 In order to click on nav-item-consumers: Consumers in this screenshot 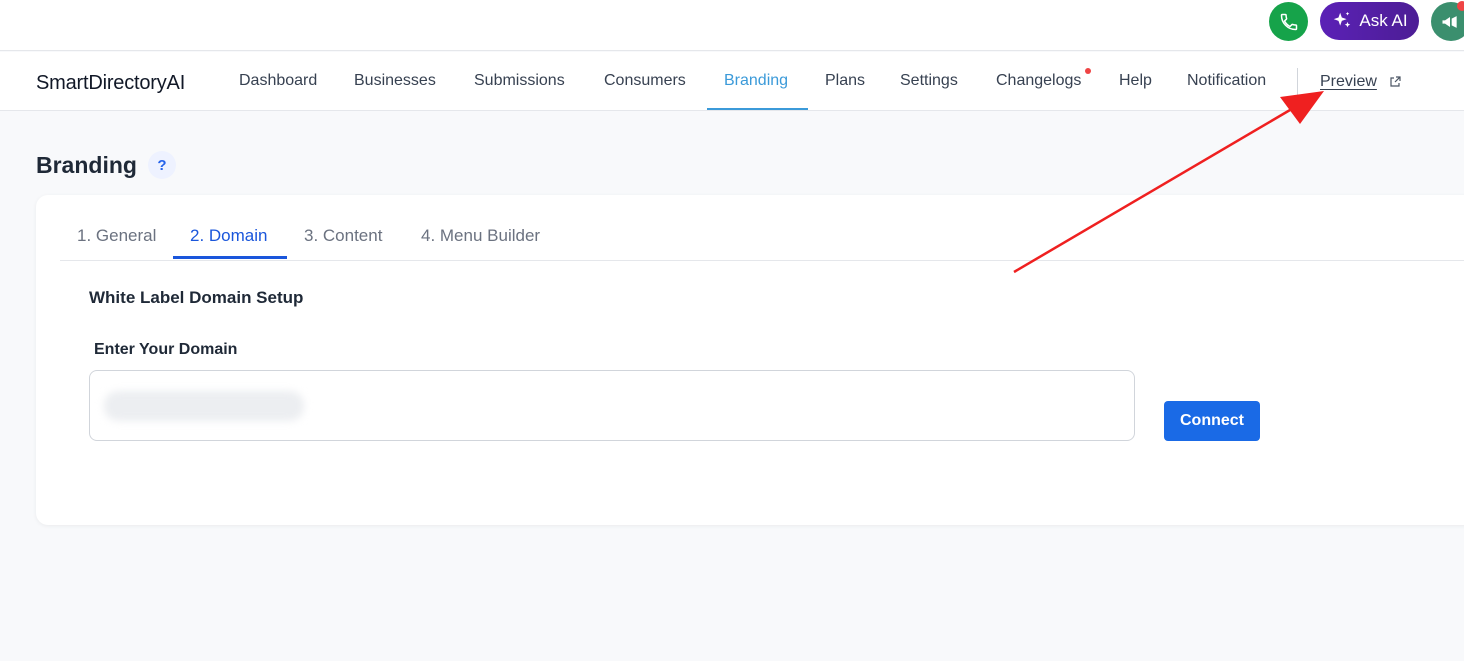, I will do `click(645, 81)`.